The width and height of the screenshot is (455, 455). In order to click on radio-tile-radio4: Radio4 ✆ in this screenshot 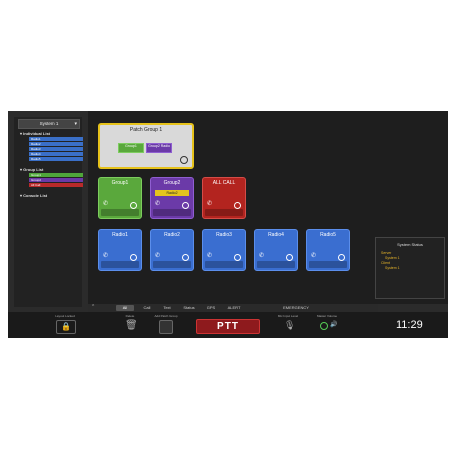, I will do `click(276, 250)`.